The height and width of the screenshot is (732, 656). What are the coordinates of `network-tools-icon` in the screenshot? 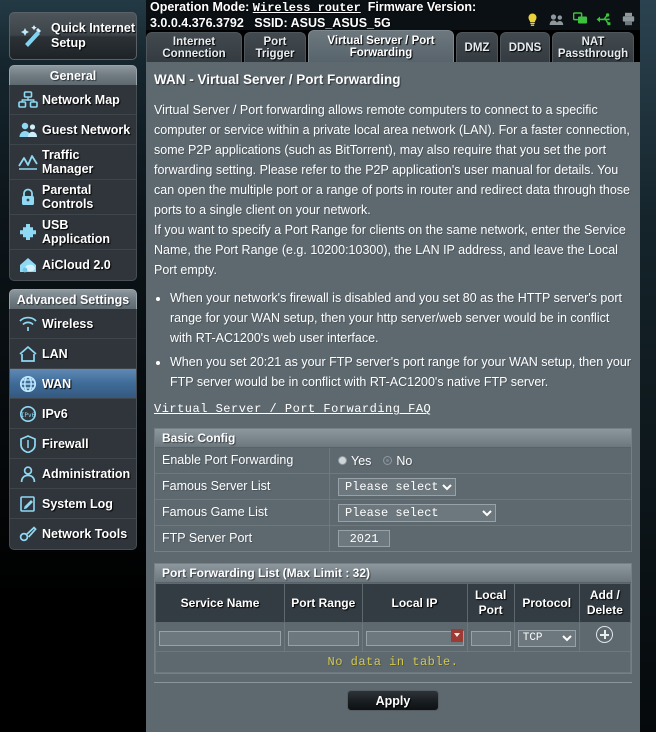 It's located at (28, 534).